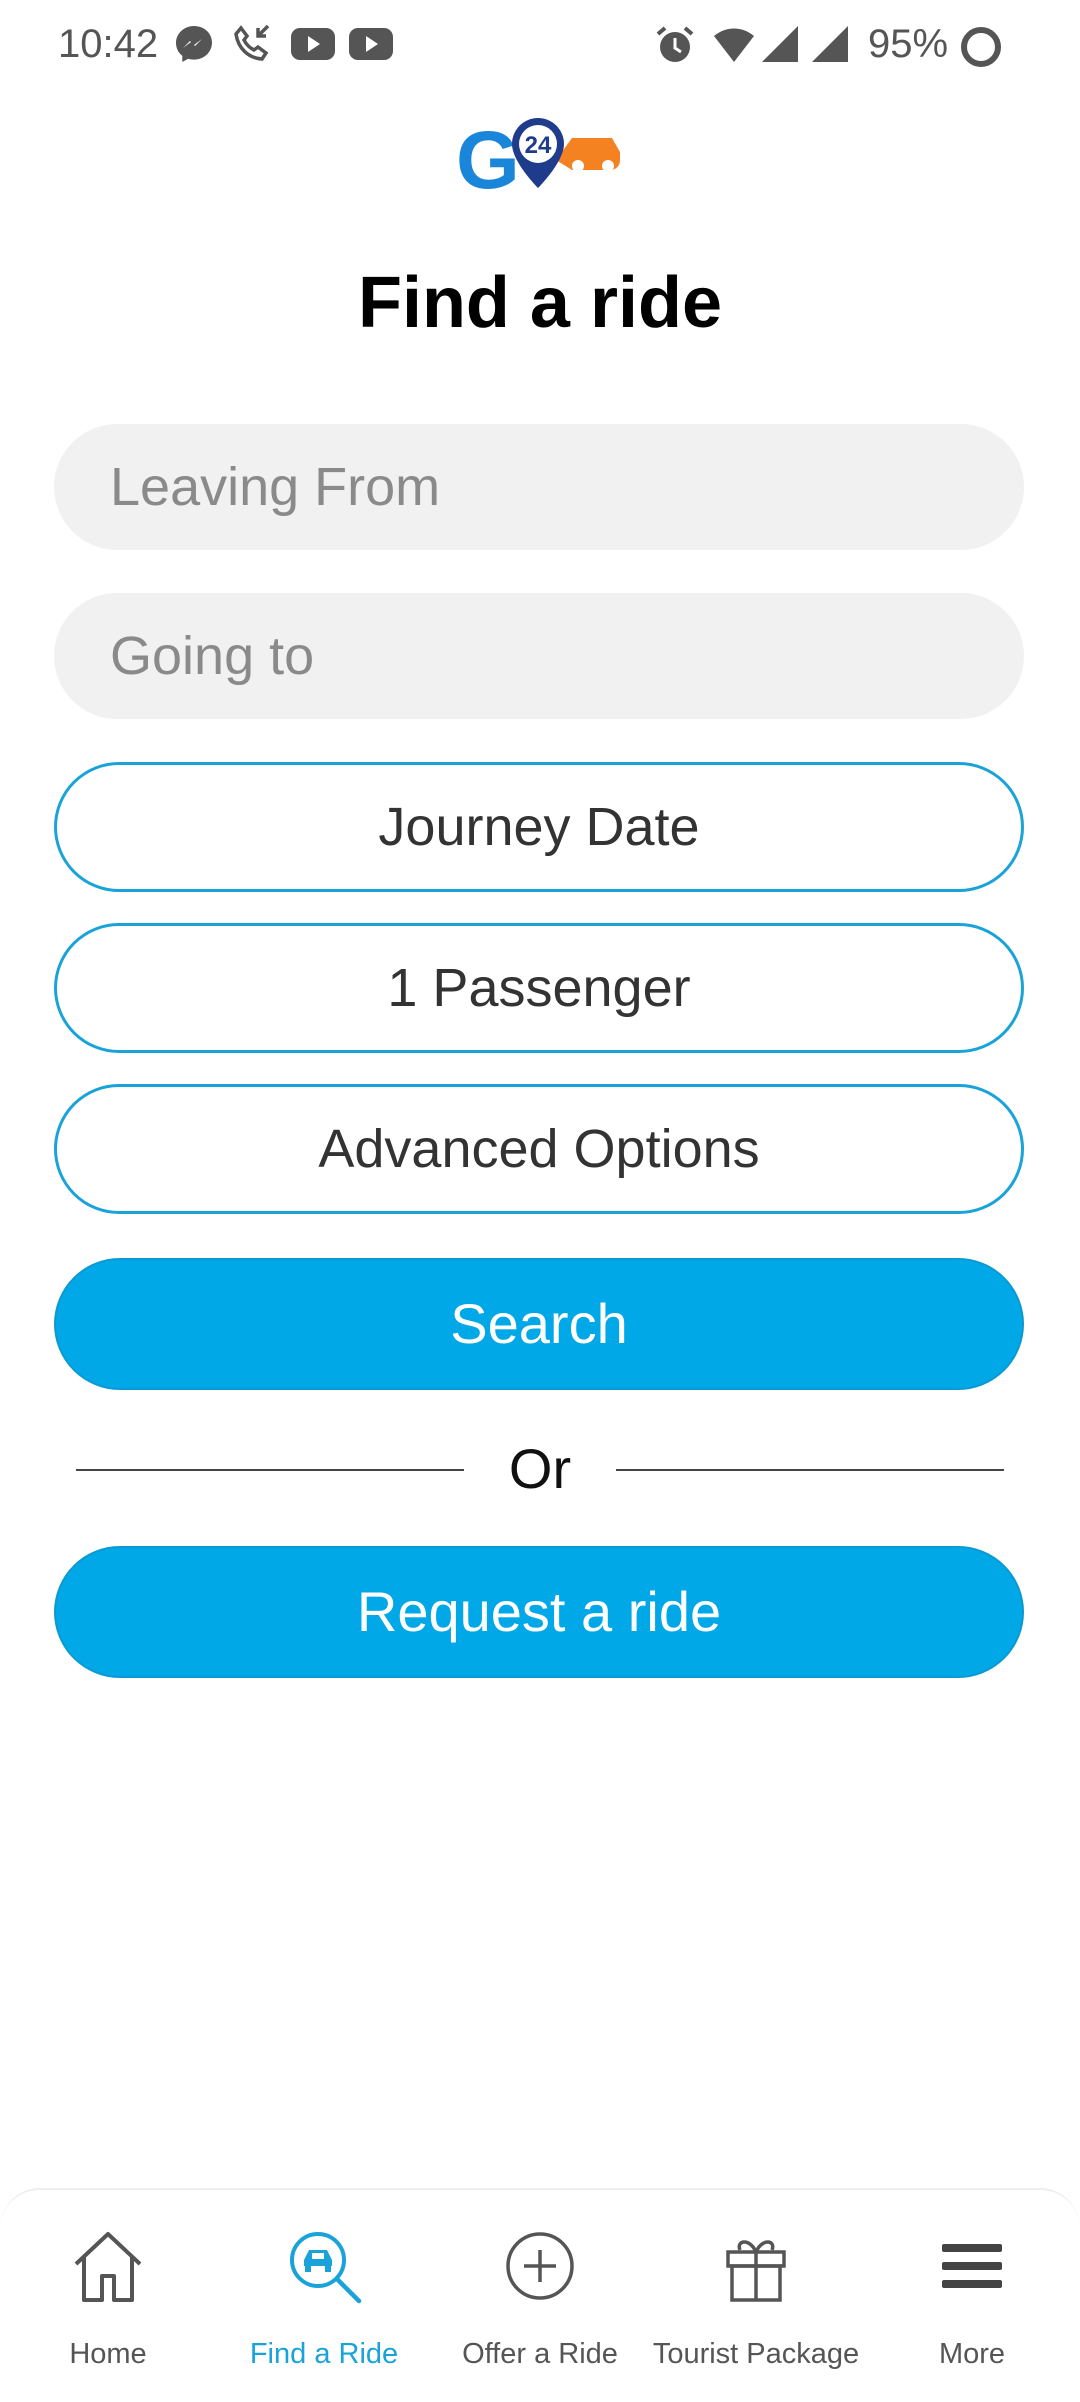 The image size is (1080, 2402). Describe the element at coordinates (194, 44) in the screenshot. I see `messenger-icon` at that location.